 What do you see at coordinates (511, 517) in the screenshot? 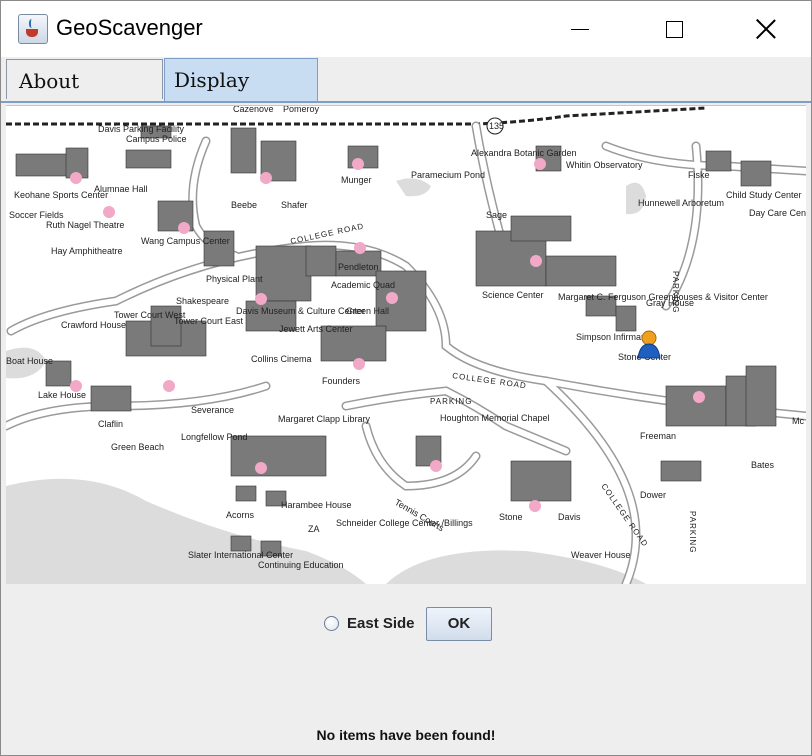
I see `label-stone: Stone` at bounding box center [511, 517].